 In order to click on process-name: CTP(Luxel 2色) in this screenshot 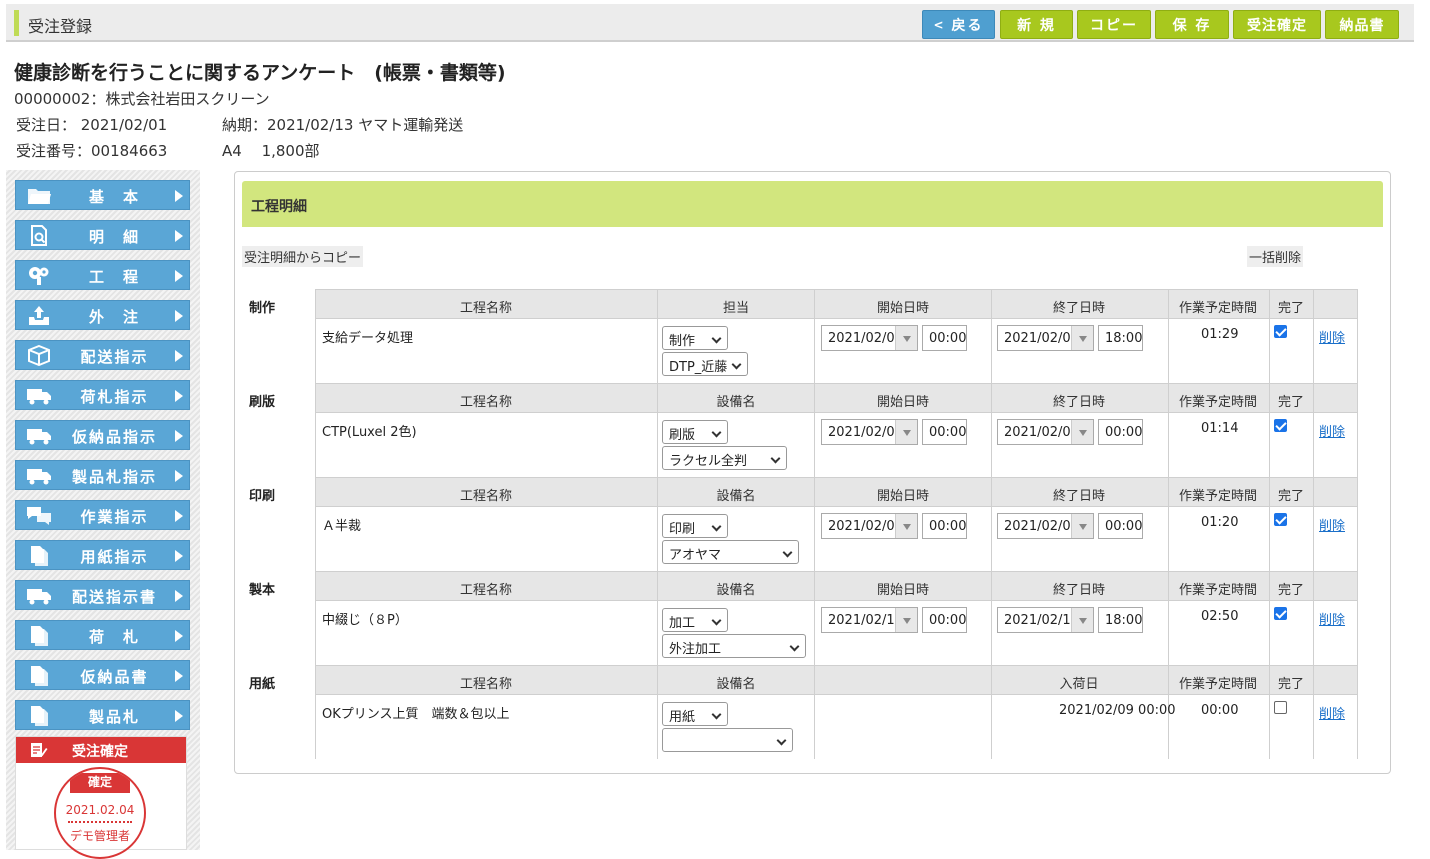, I will do `click(369, 432)`.